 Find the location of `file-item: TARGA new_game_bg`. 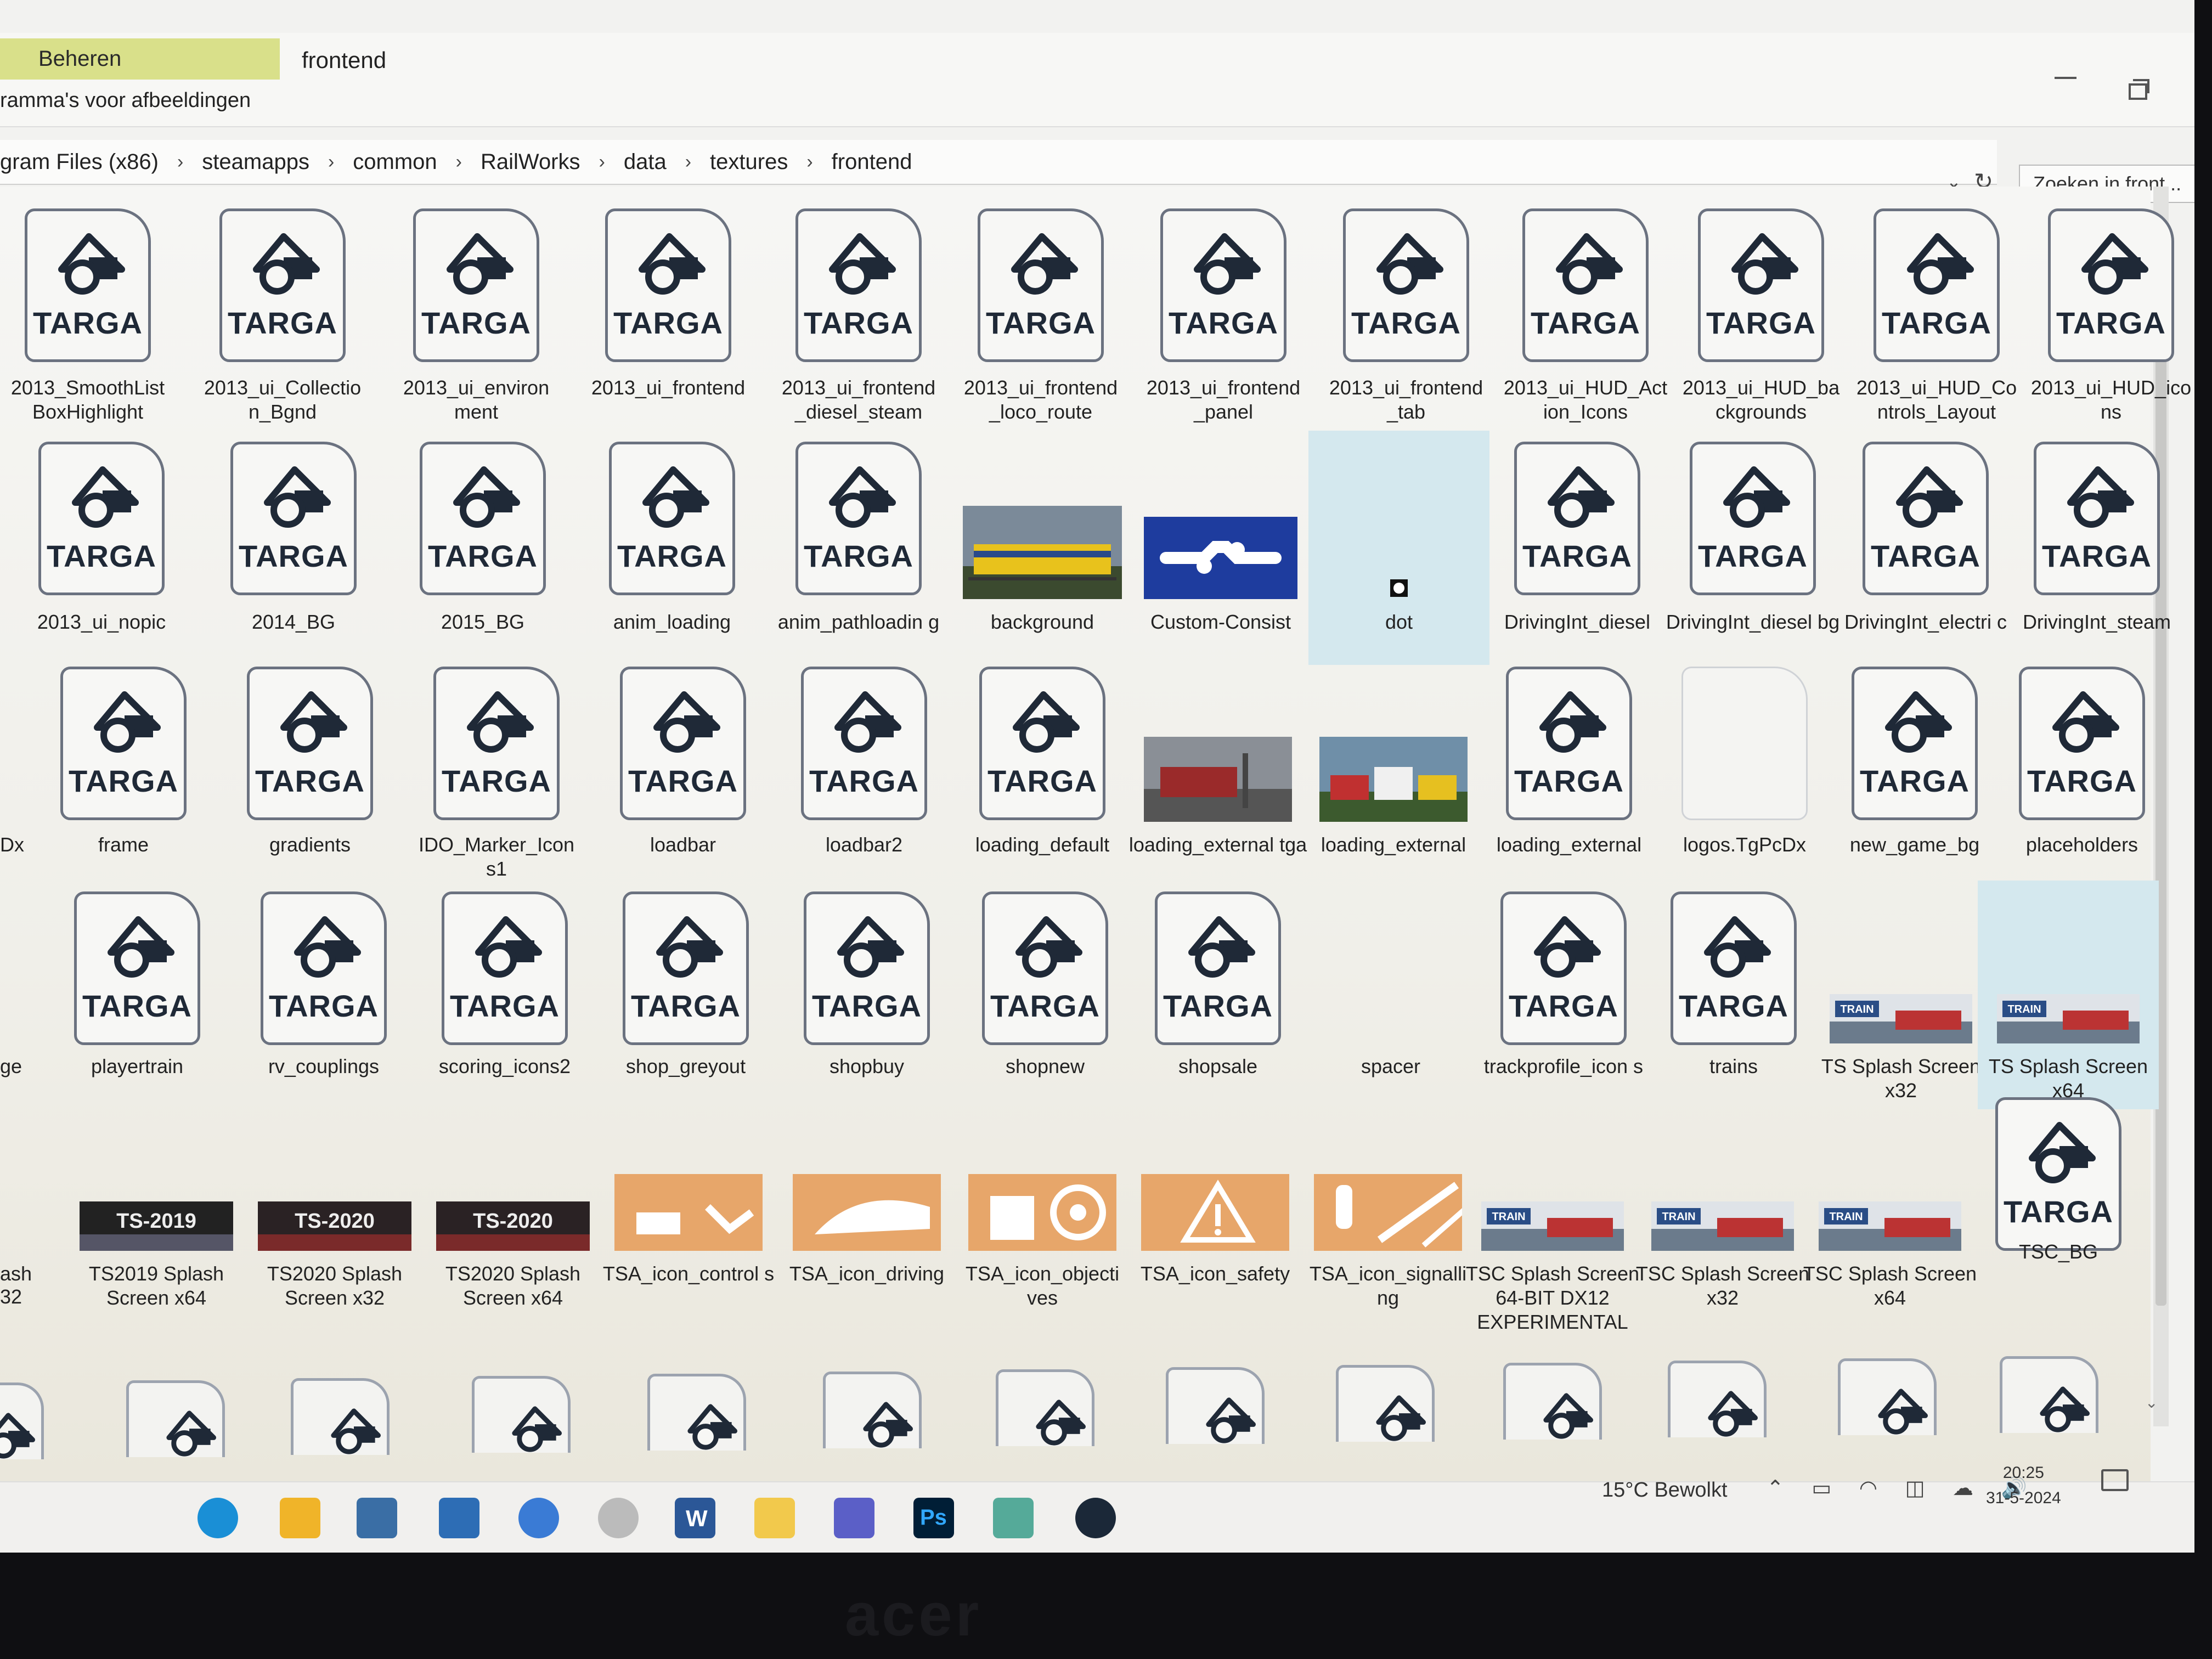

file-item: TARGA new_game_bg is located at coordinates (1915, 772).